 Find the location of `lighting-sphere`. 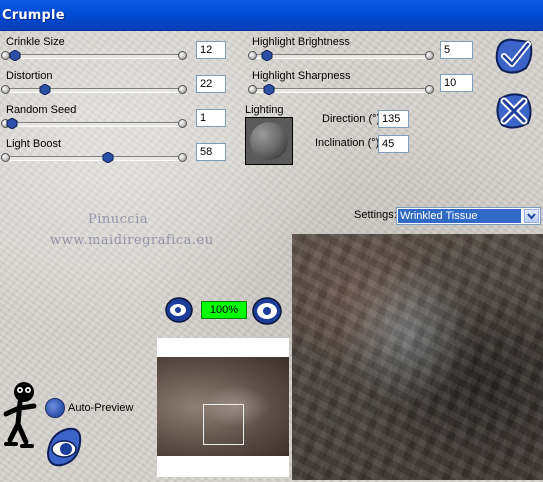

lighting-sphere is located at coordinates (269, 141).